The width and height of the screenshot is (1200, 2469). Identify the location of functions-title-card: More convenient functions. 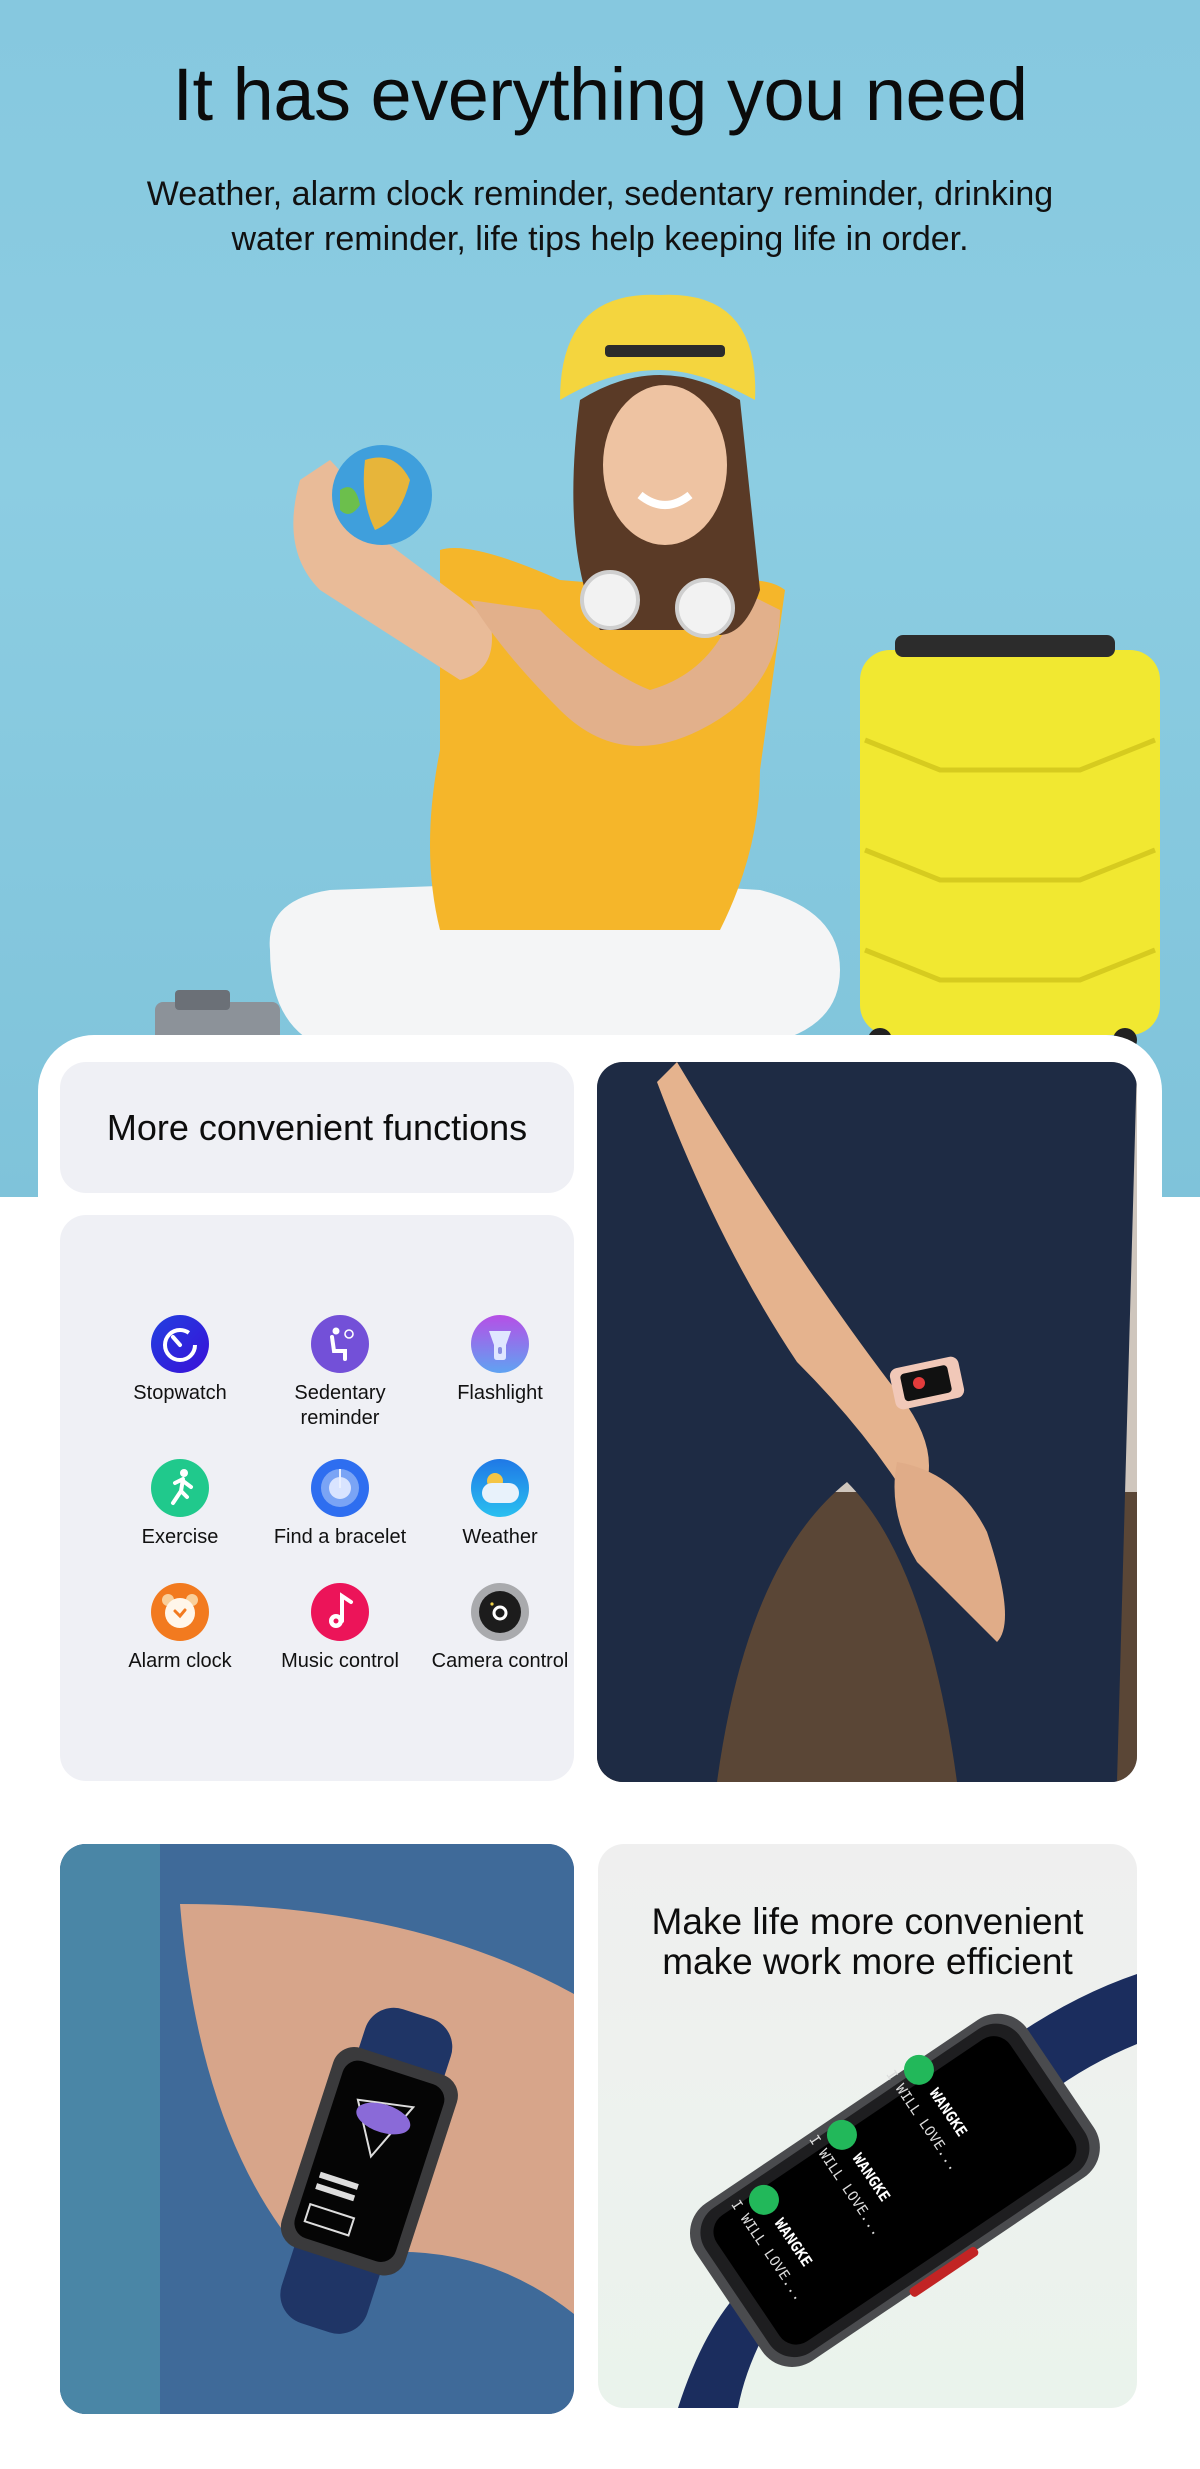
(317, 1127).